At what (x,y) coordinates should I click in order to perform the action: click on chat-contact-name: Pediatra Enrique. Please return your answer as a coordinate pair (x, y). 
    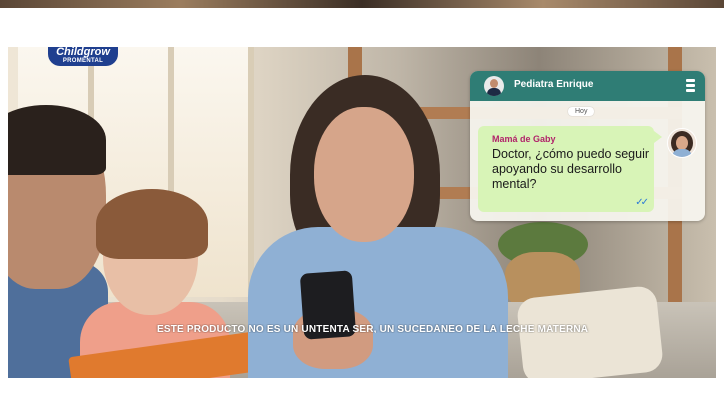
    Looking at the image, I should click on (554, 84).